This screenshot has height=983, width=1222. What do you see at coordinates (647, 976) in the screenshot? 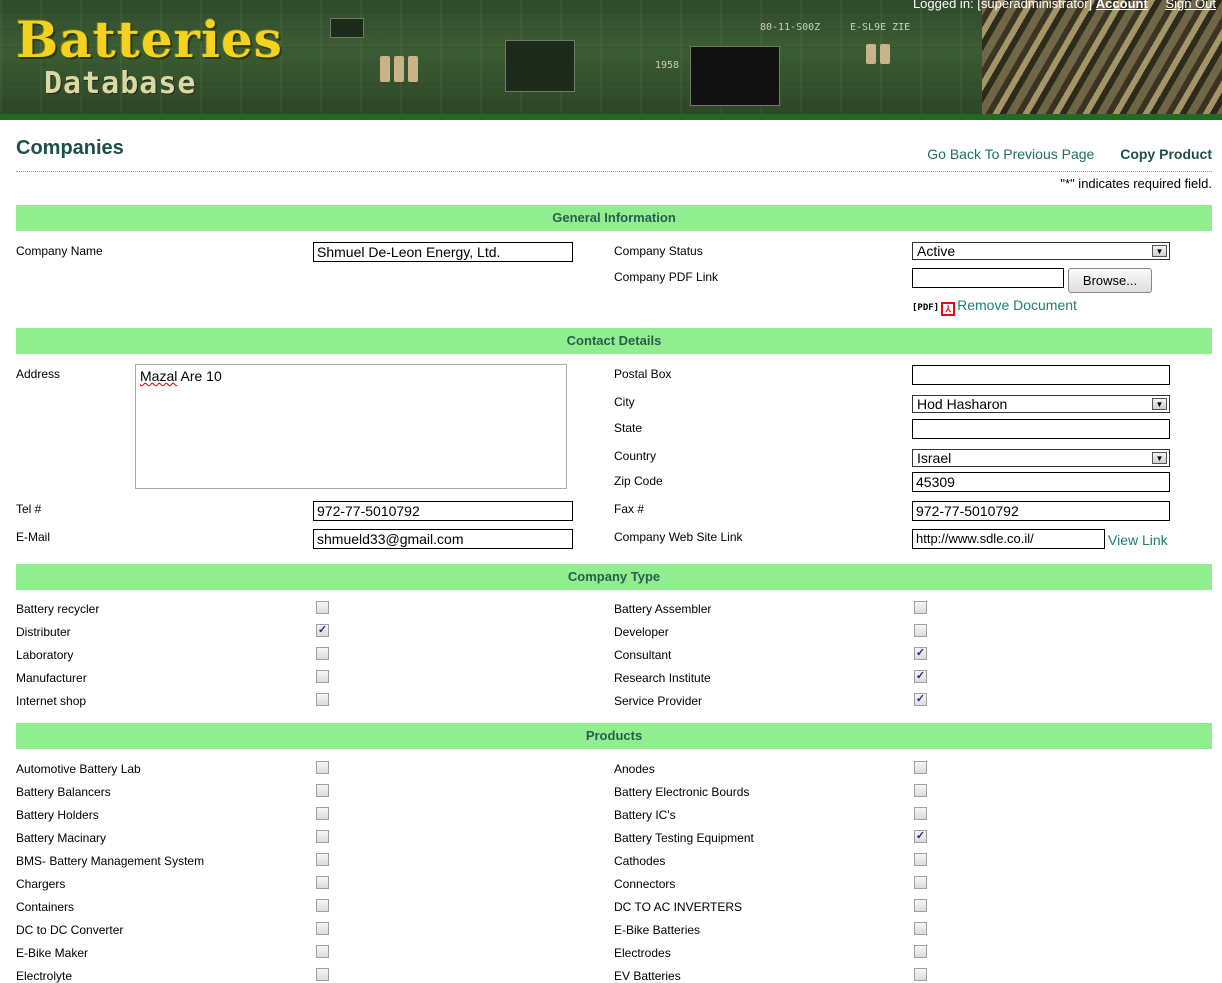
I see `products-option-label: EV Batteries` at bounding box center [647, 976].